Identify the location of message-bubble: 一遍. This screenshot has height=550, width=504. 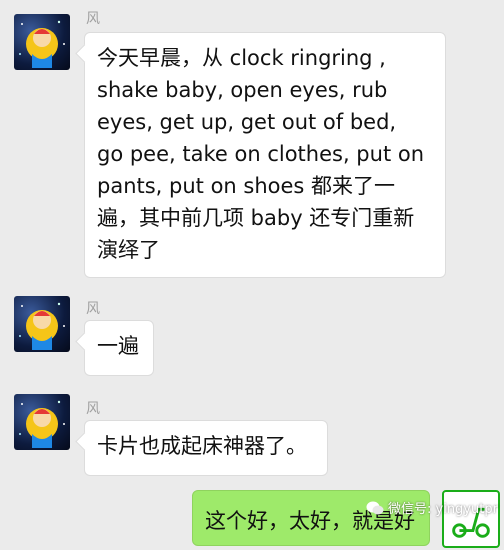
(119, 348).